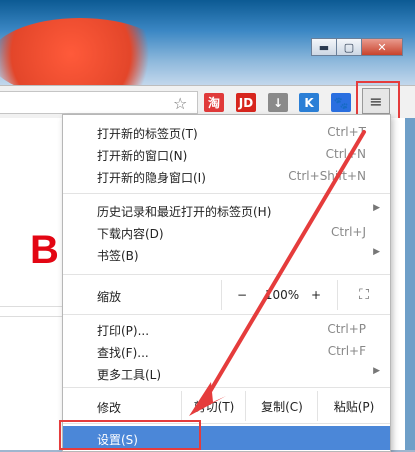  Describe the element at coordinates (327, 176) in the screenshot. I see `menu-item-shortcut: Ctrl+Shift+N` at that location.